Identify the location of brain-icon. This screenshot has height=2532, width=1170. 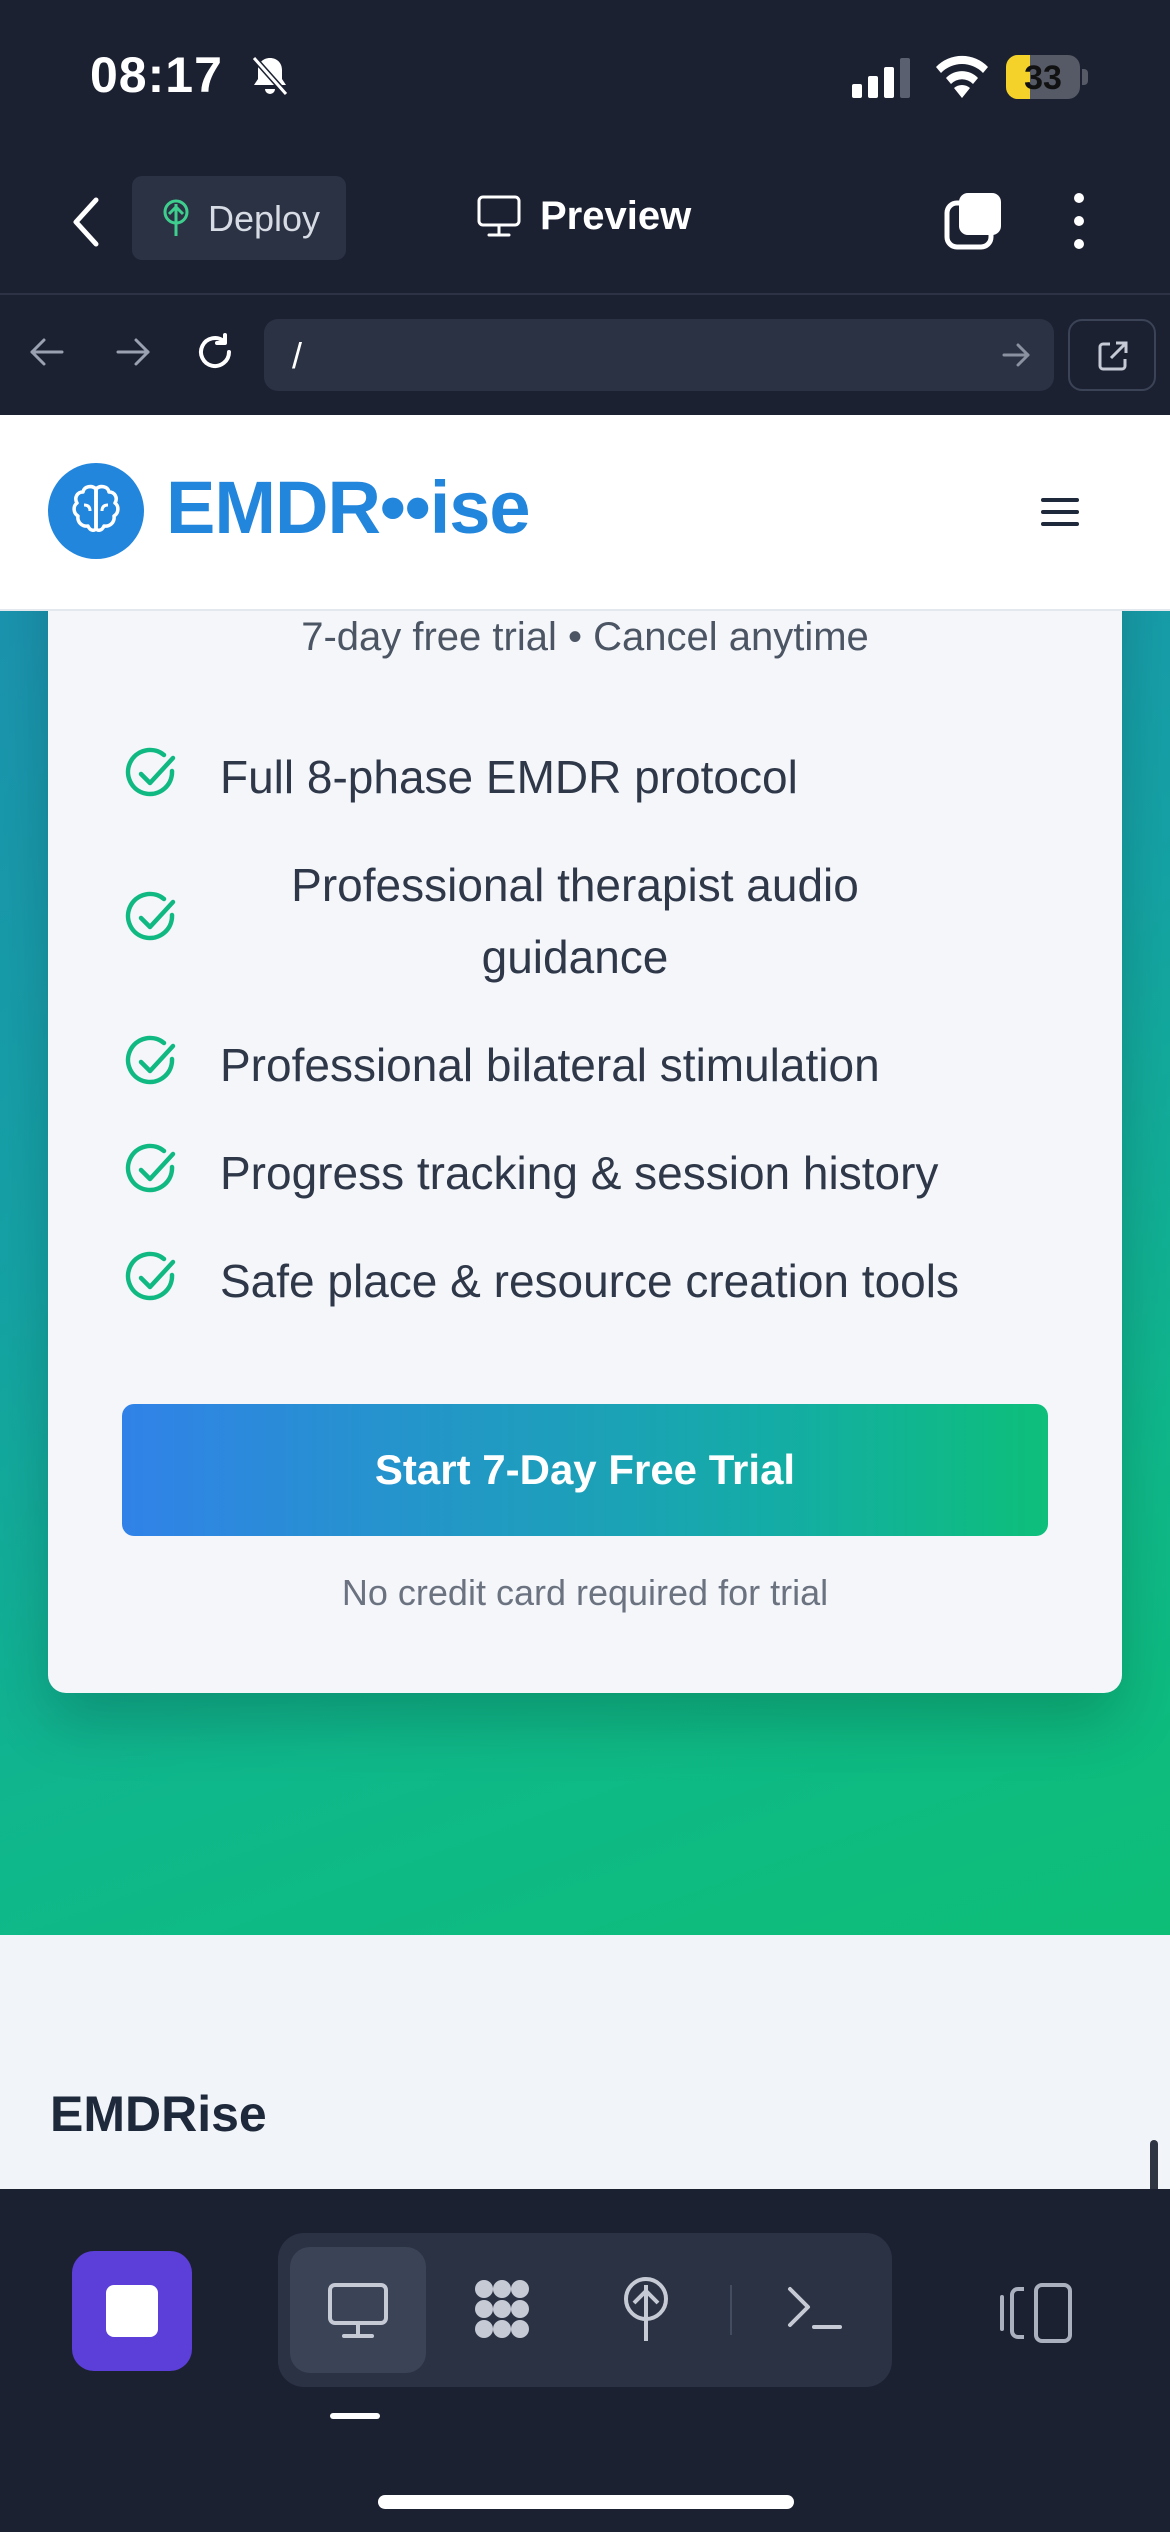
(96, 508).